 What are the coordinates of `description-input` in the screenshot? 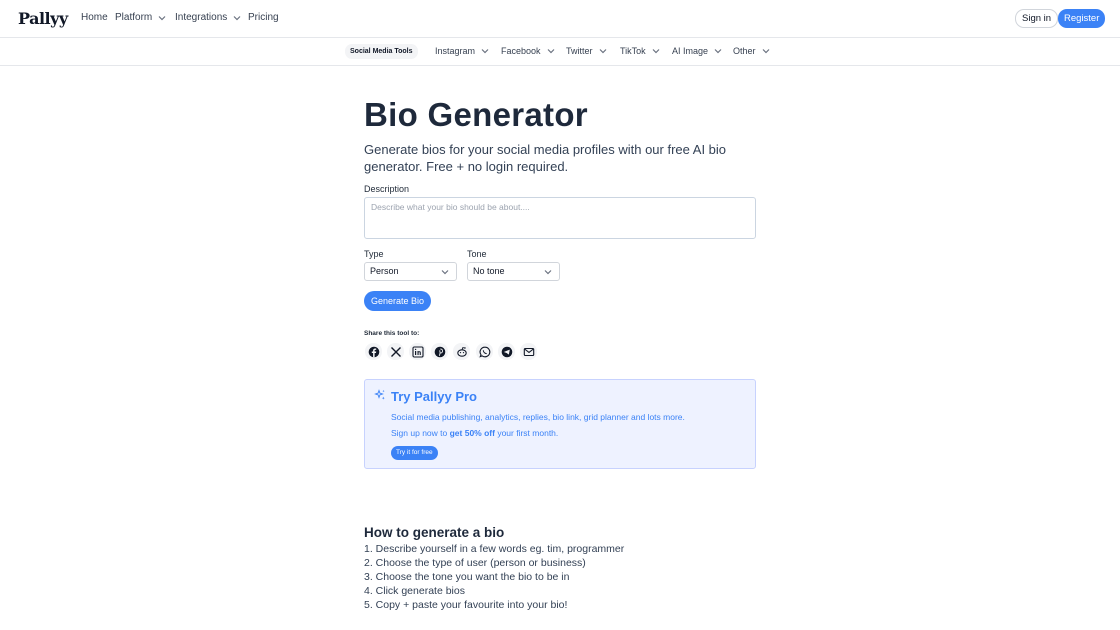 It's located at (560, 218).